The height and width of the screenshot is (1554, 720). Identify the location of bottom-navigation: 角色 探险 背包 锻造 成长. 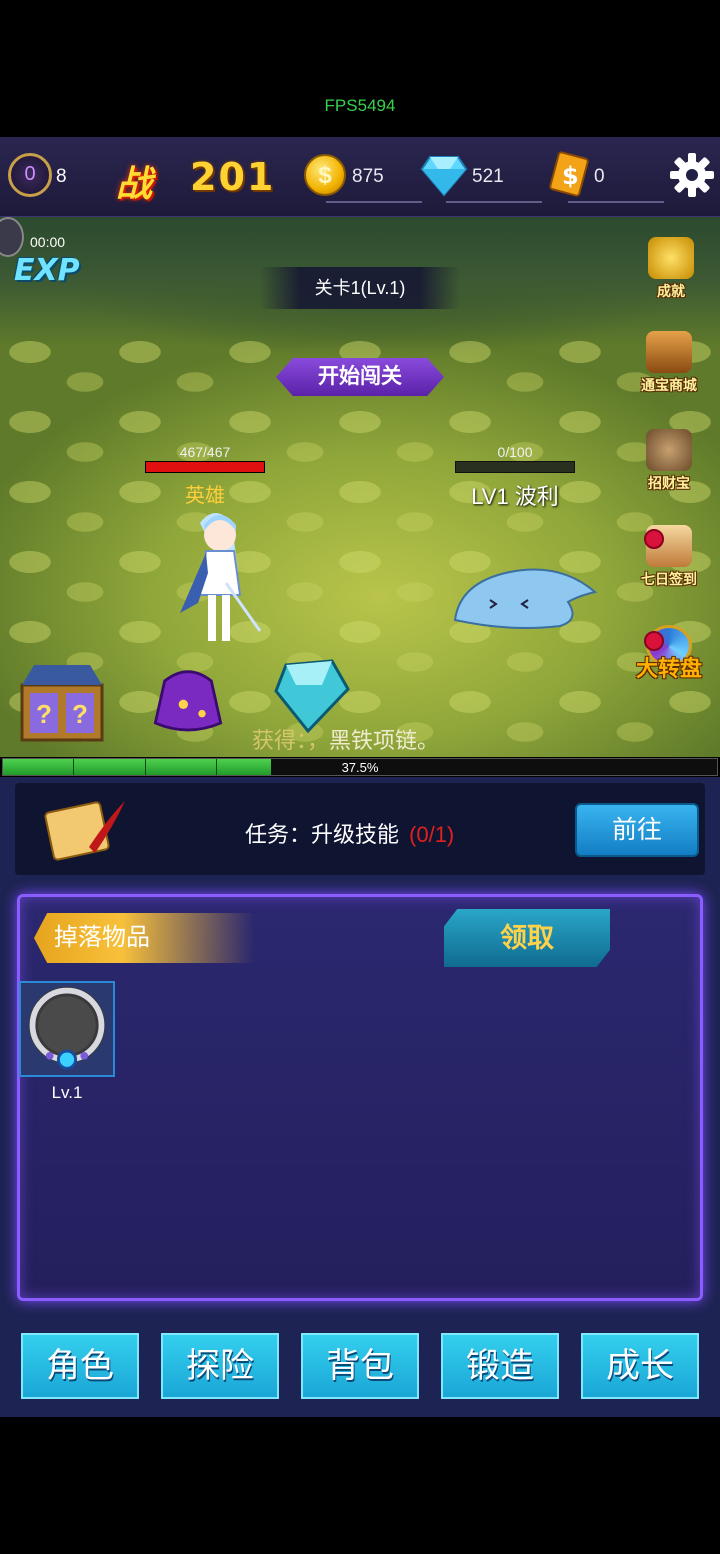
(360, 1368).